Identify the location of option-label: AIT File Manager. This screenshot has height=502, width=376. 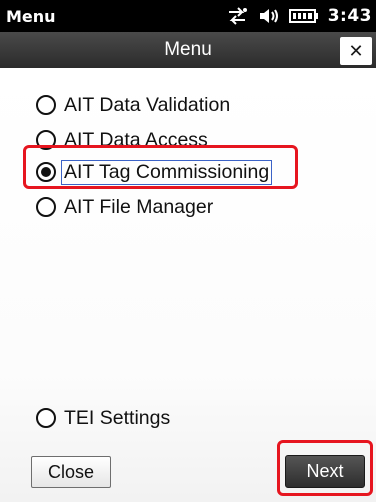
(139, 206).